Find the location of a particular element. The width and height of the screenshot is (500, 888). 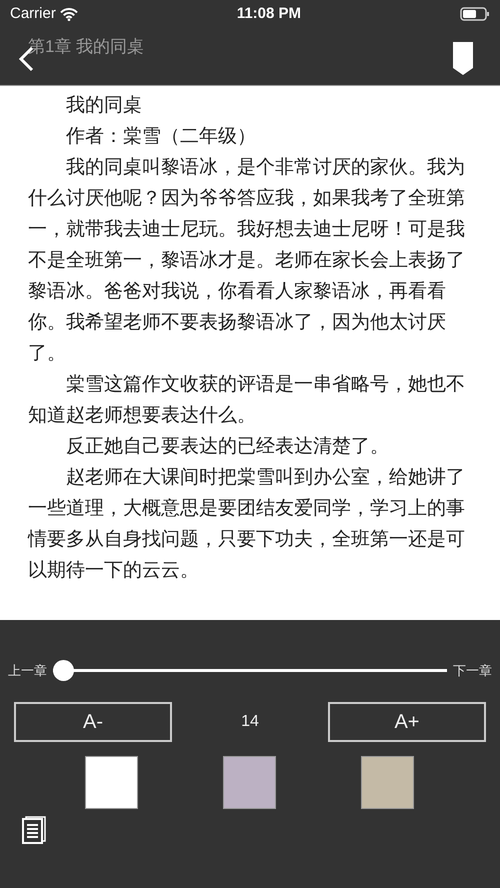

status-time: 11:08 PM is located at coordinates (269, 14).